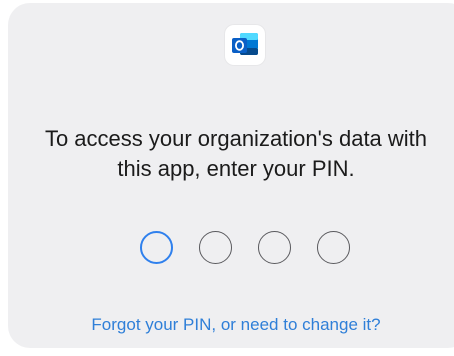  What do you see at coordinates (236, 325) in the screenshot?
I see `forgot-pin-link: Forgot your PIN, or need to change it?` at bounding box center [236, 325].